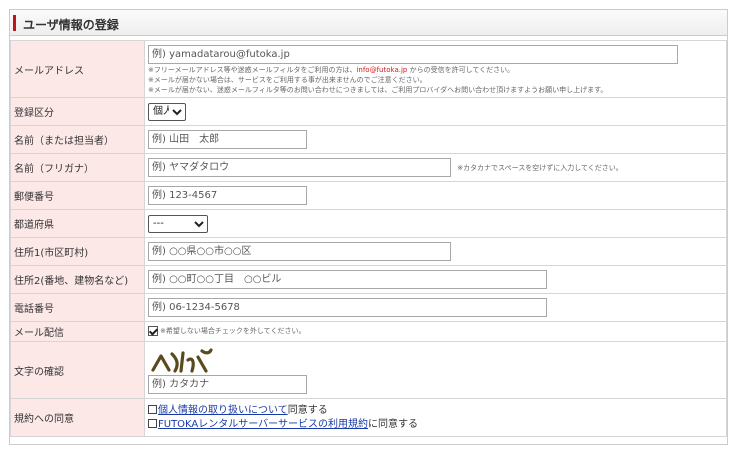 The width and height of the screenshot is (742, 464). What do you see at coordinates (152, 423) in the screenshot?
I see `service-agree-checkbox` at bounding box center [152, 423].